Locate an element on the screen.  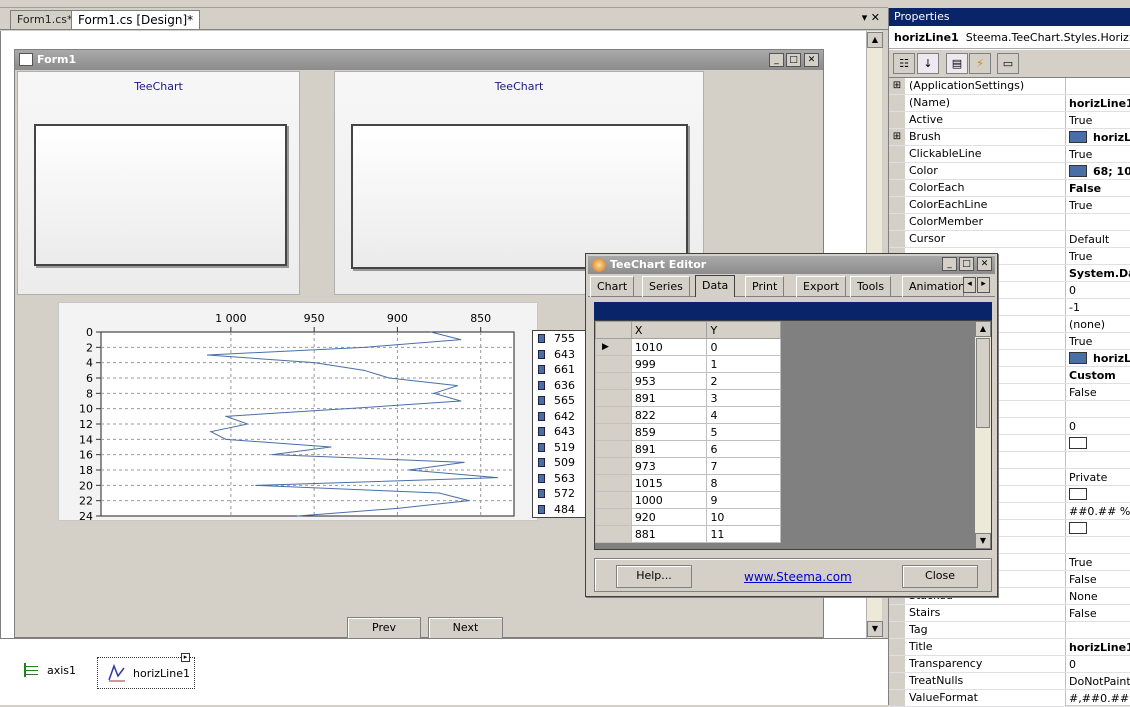
maximize-icon: □ is located at coordinates (793, 60).